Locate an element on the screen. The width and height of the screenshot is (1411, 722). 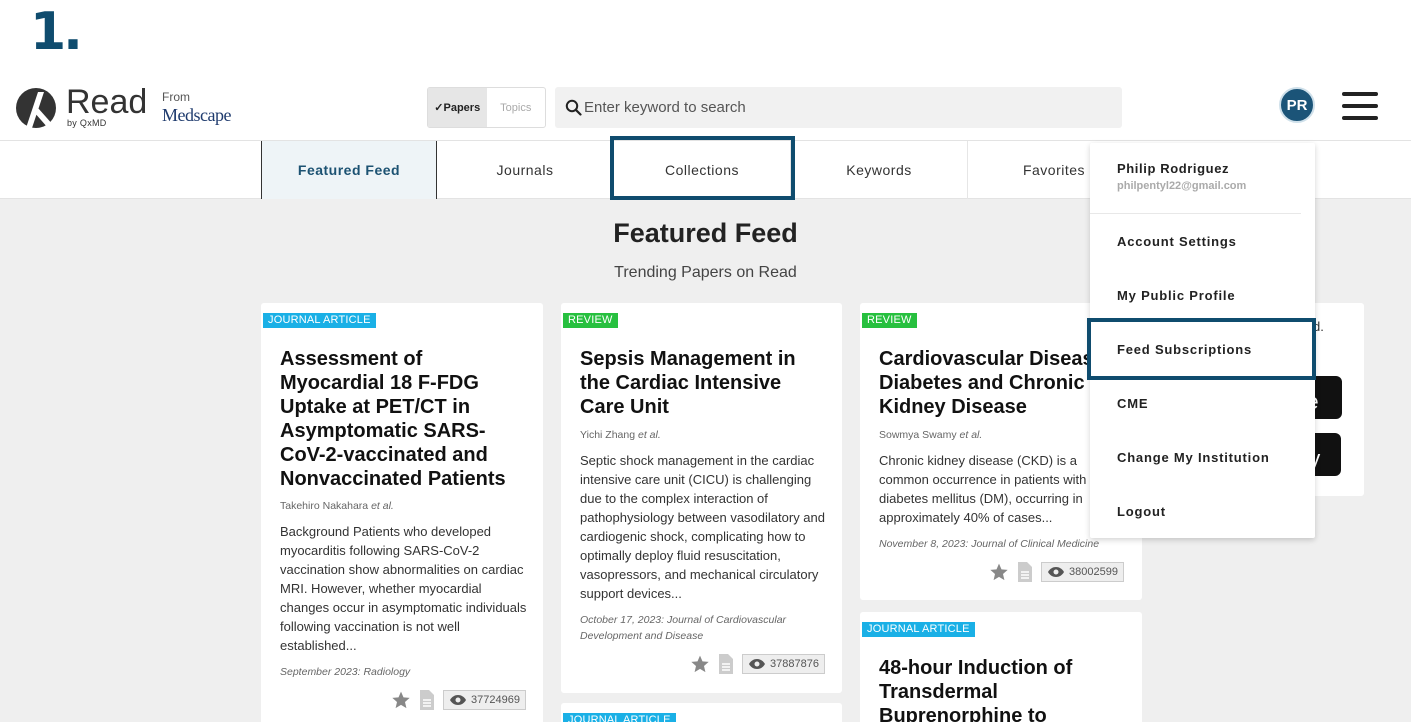
menu-item-public-profile: My Public Profile is located at coordinates (1176, 295).